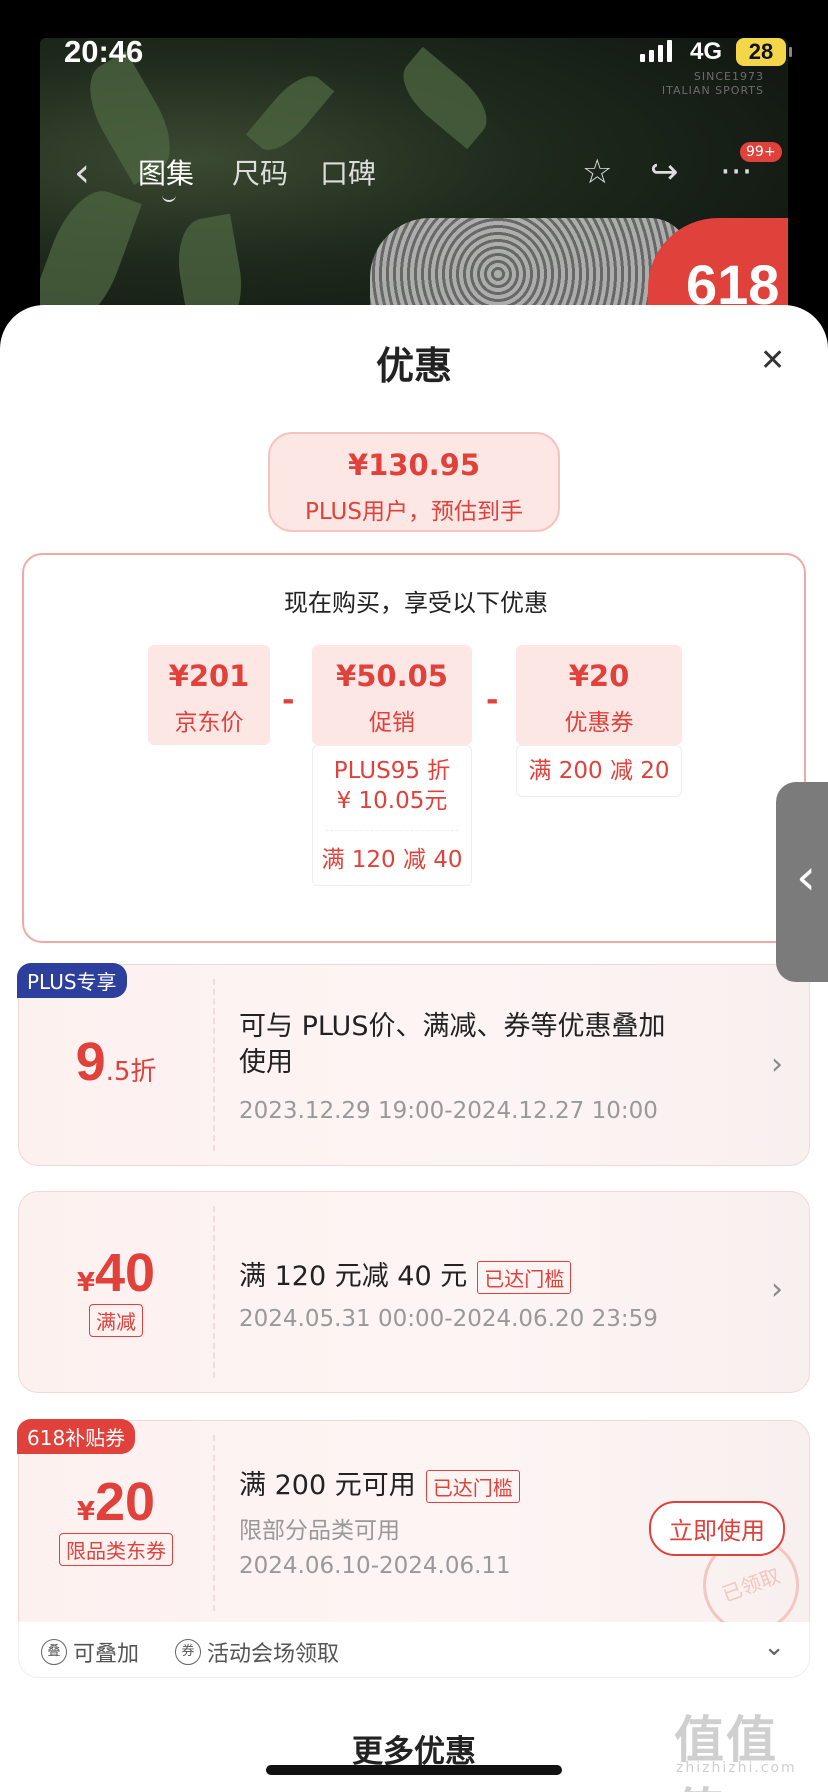 This screenshot has height=1792, width=828. I want to click on watermark-url: zhizhizhi.com, so click(736, 1768).